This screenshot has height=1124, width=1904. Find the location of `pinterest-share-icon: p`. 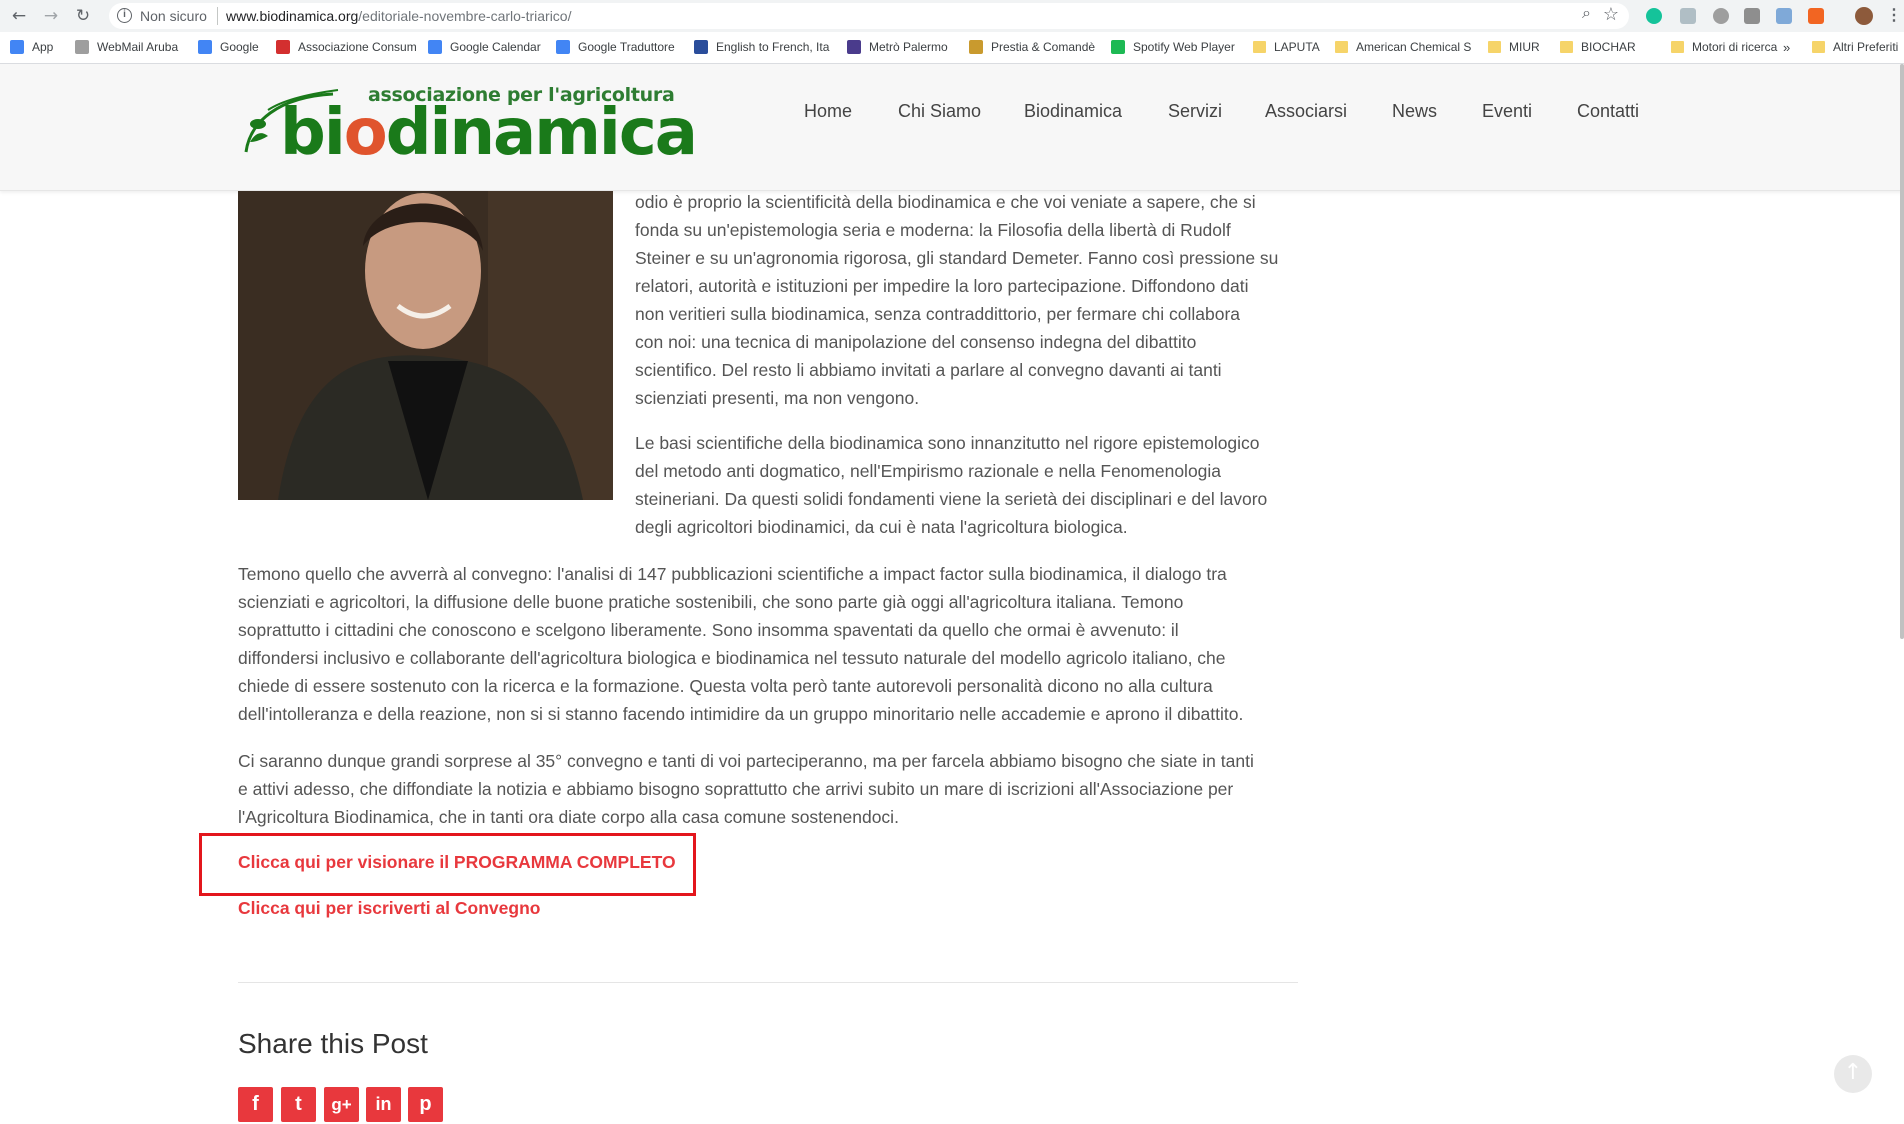

pinterest-share-icon: p is located at coordinates (425, 1104).